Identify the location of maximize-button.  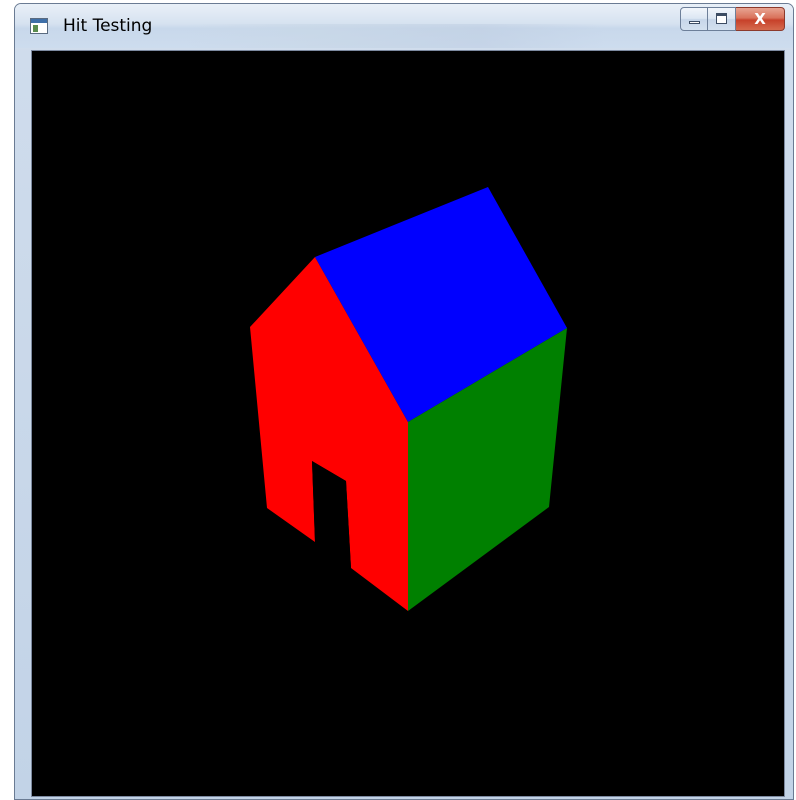
(722, 19).